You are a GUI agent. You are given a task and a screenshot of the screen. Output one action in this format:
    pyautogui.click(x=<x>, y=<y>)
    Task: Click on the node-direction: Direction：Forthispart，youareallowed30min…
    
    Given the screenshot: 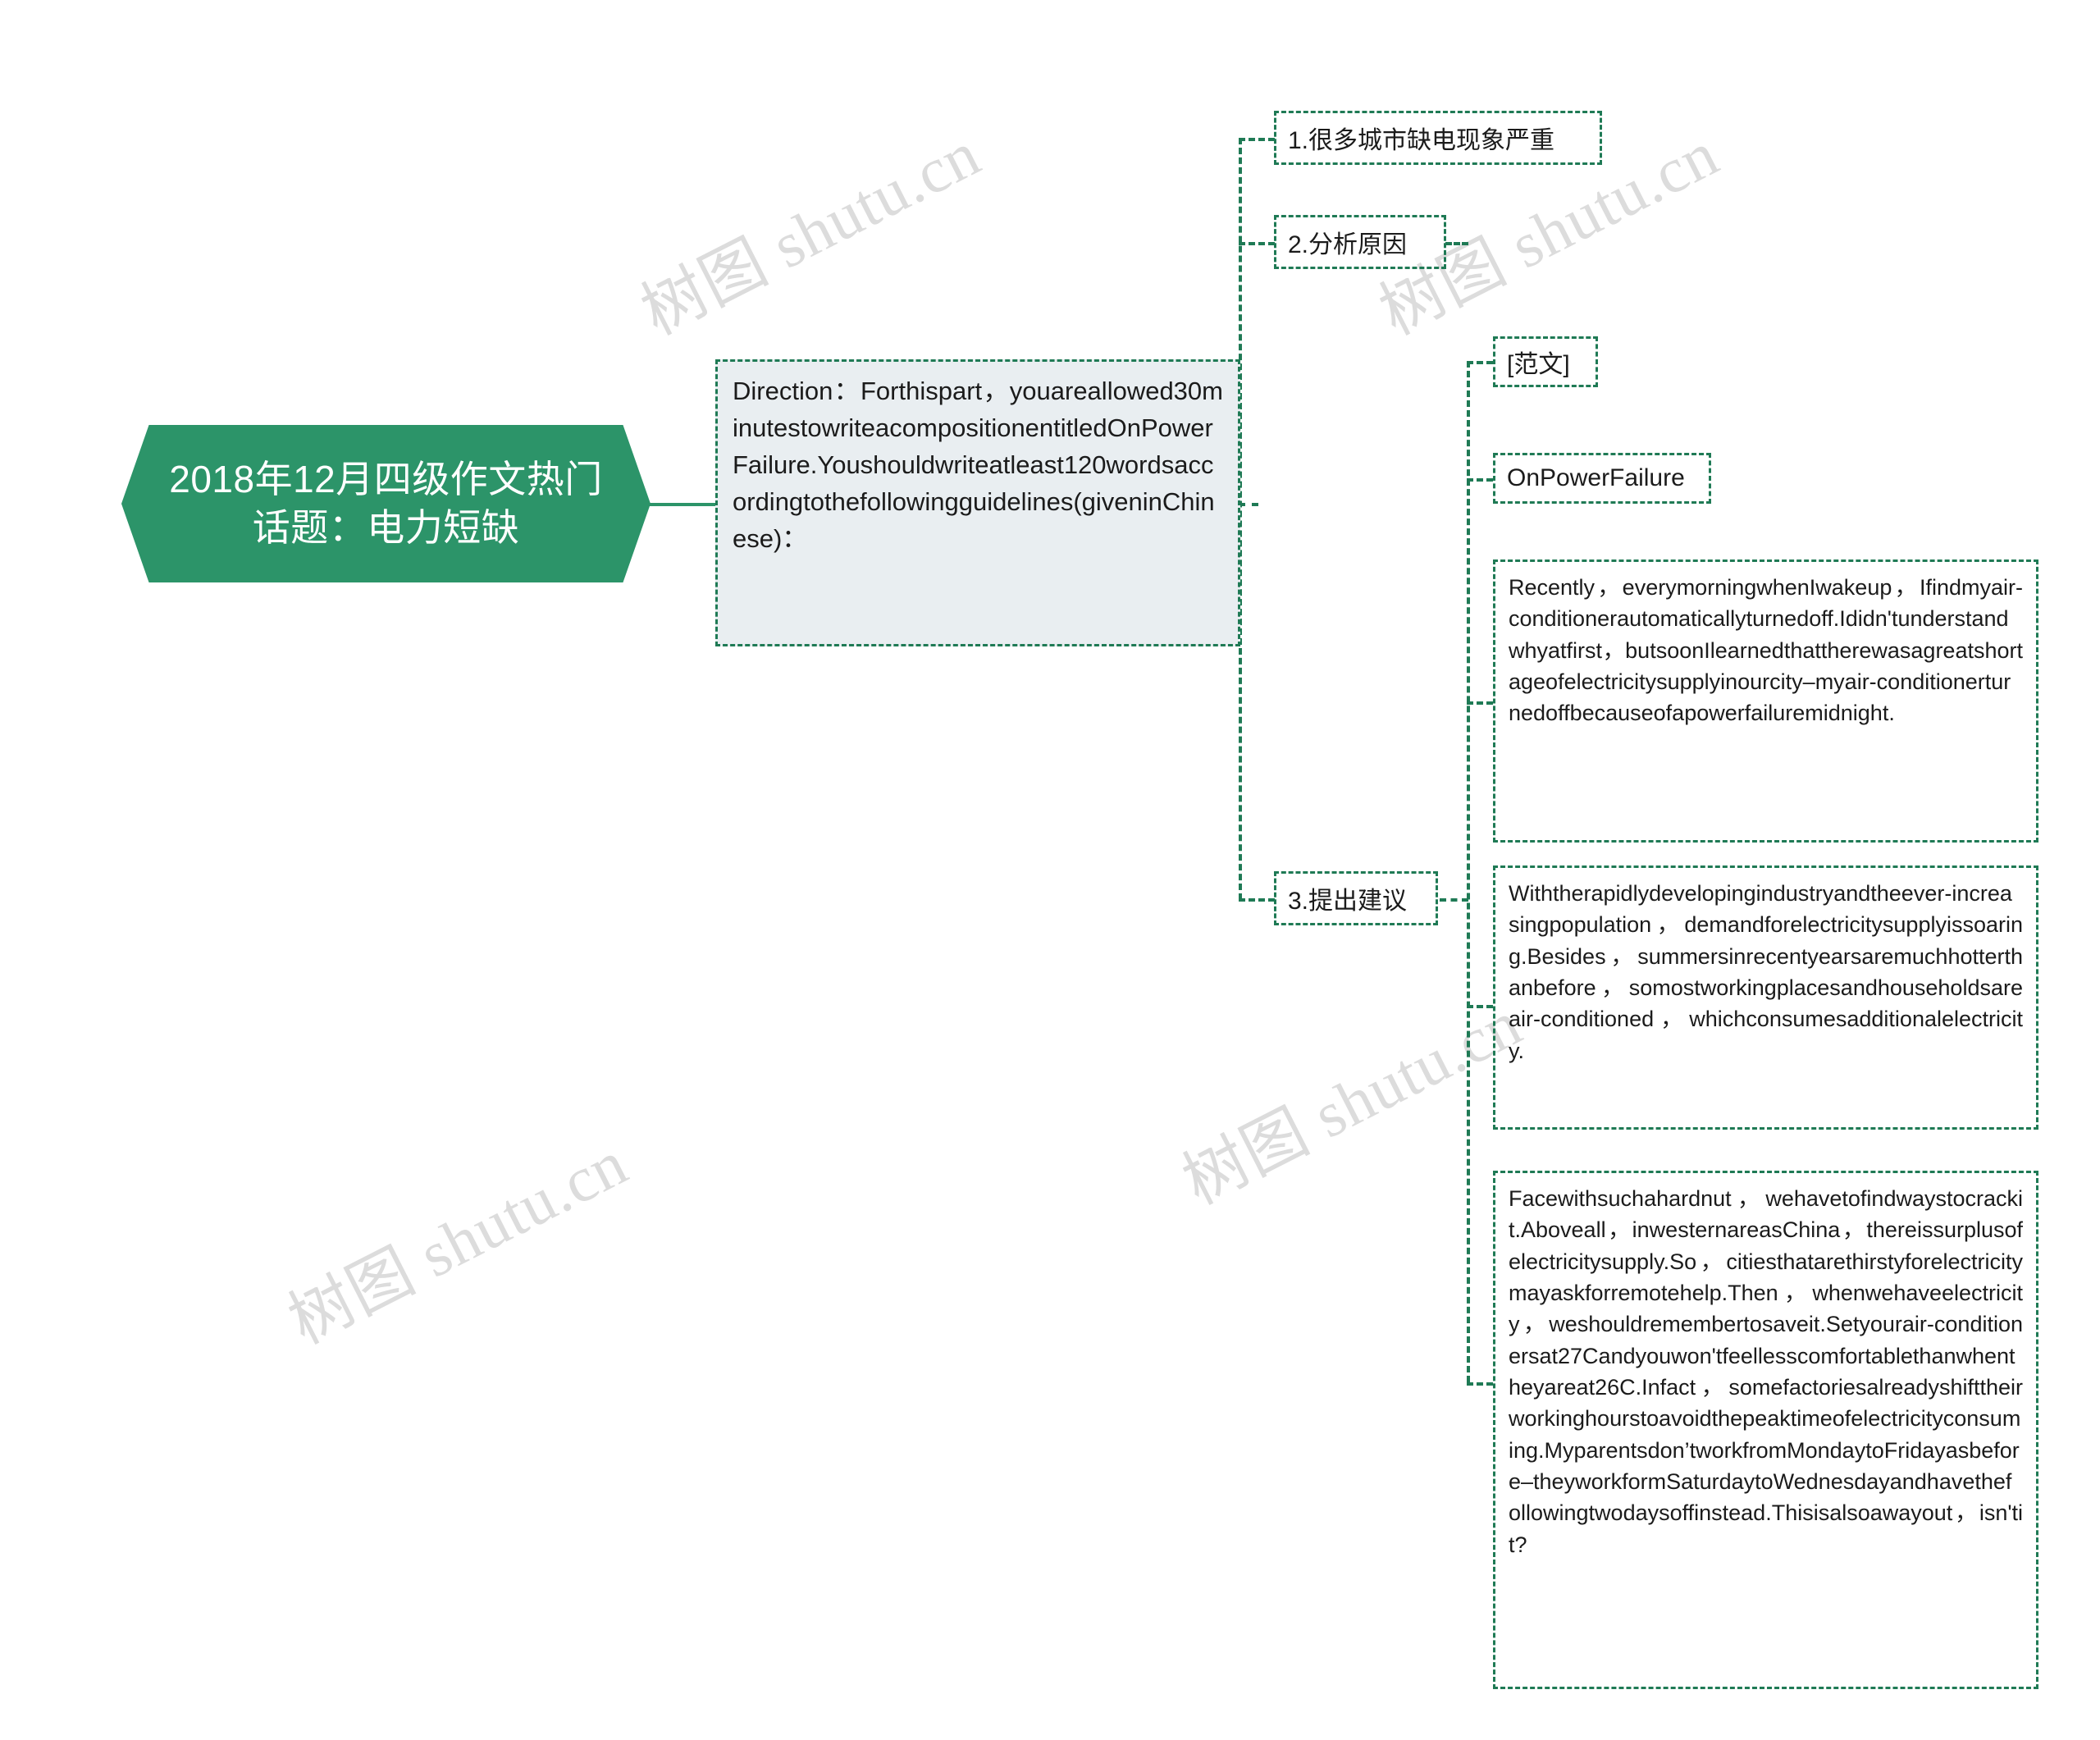 What is the action you would take?
    pyautogui.click(x=978, y=503)
    